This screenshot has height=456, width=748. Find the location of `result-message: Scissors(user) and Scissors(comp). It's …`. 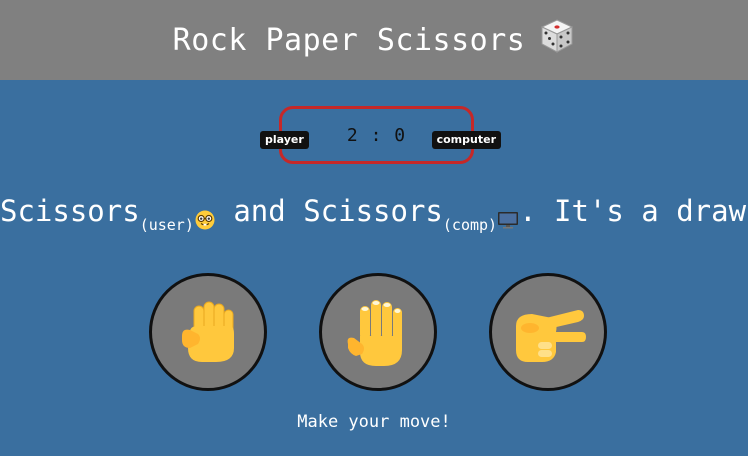

result-message: Scissors(user) and Scissors(comp). It's … is located at coordinates (374, 214).